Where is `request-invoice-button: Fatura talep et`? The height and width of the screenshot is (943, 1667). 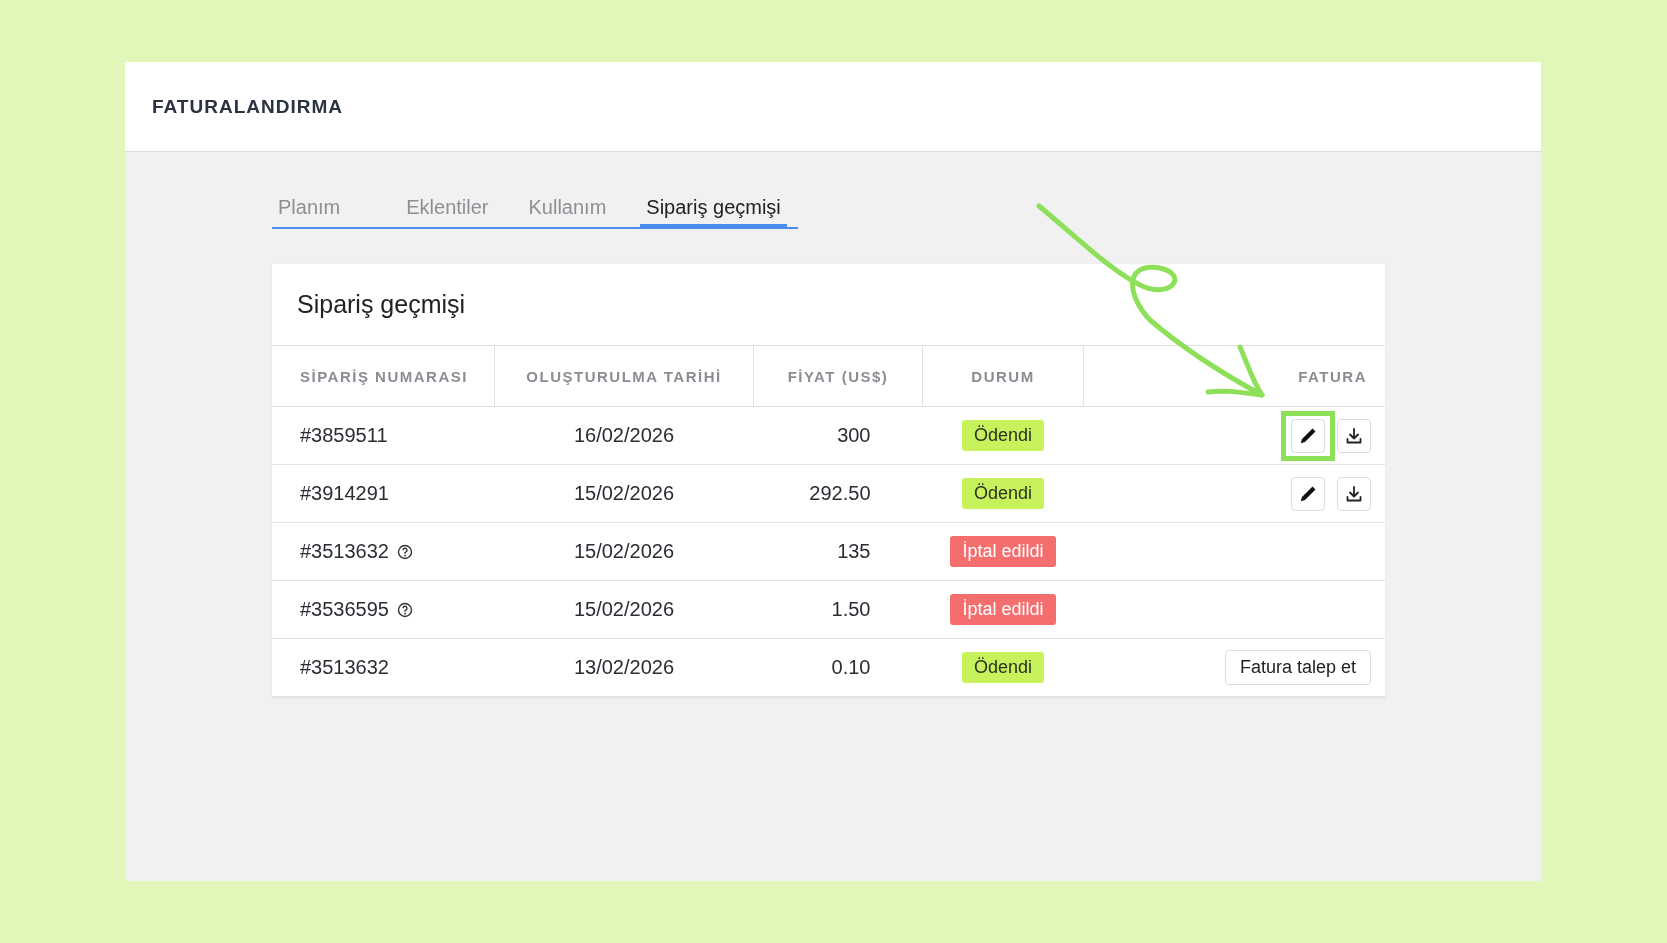 request-invoice-button: Fatura talep et is located at coordinates (1297, 667).